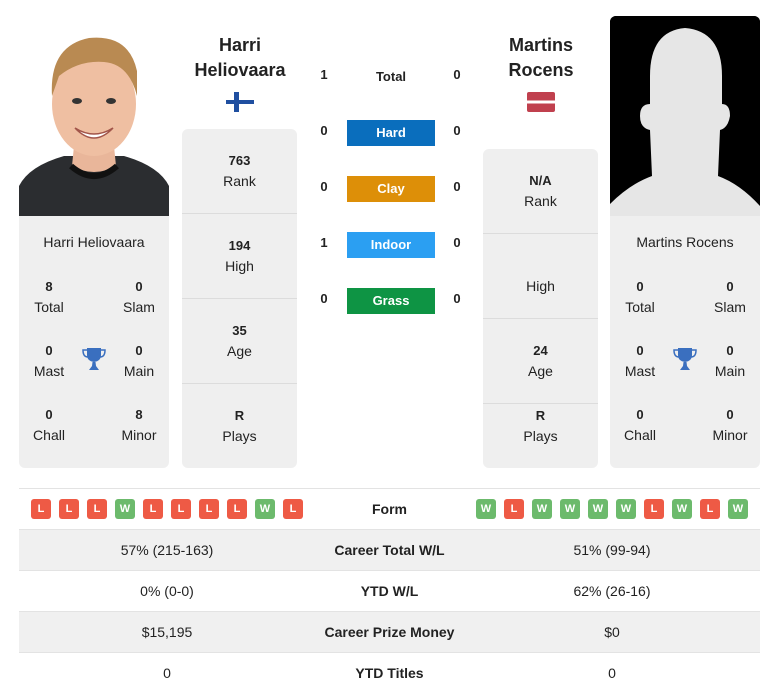 The image size is (779, 699). I want to click on player2-value: $0, so click(612, 632).